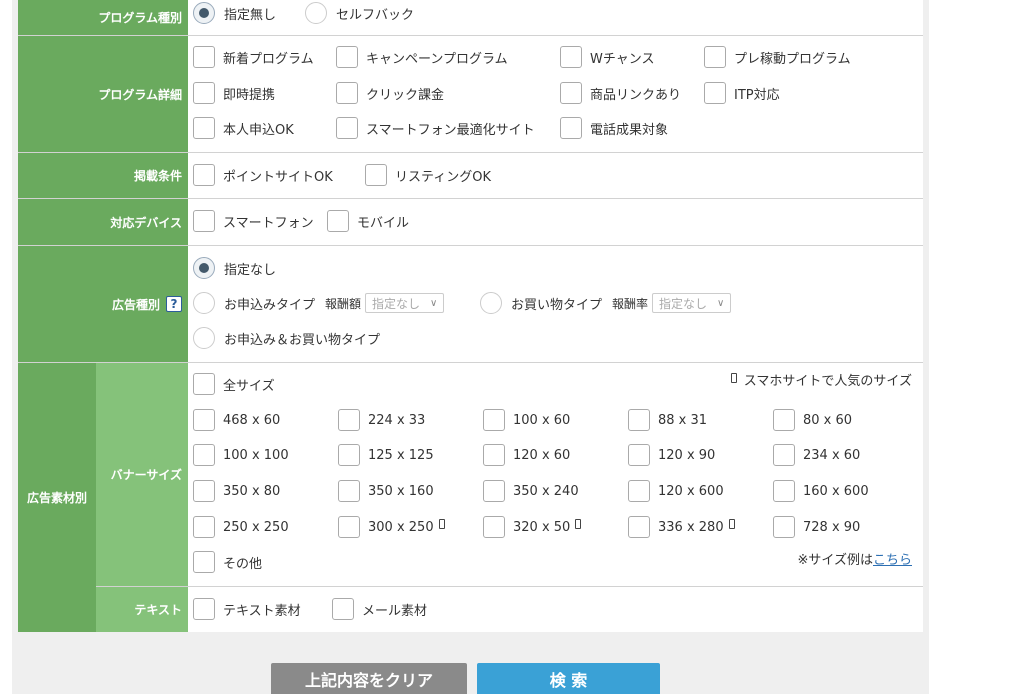 The width and height of the screenshot is (1024, 694). I want to click on checkbox-new-program: 新着プログラム, so click(253, 57).